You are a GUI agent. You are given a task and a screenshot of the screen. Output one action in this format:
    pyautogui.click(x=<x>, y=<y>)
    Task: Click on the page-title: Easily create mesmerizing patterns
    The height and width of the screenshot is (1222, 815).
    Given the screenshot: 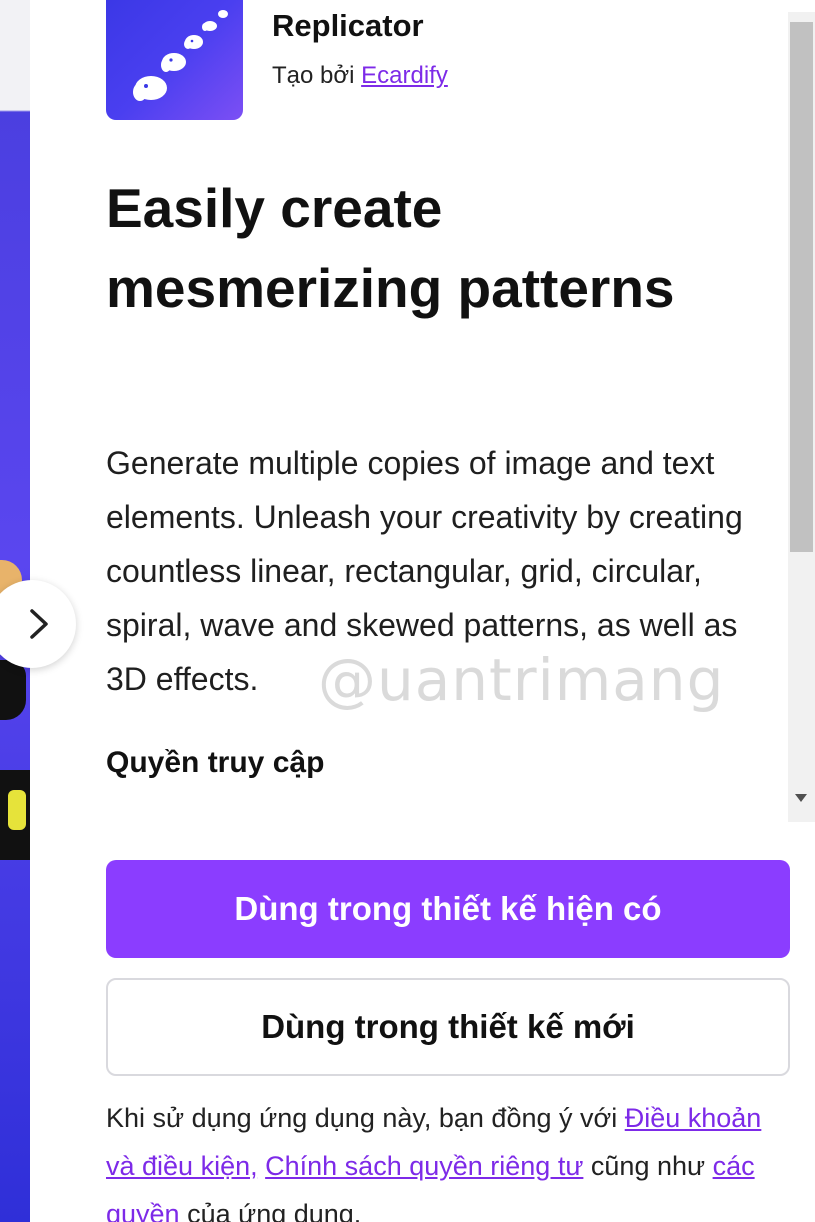 What is the action you would take?
    pyautogui.click(x=390, y=248)
    